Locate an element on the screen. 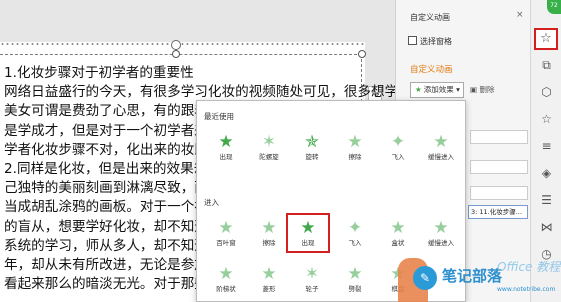 The width and height of the screenshot is (561, 302). custom-animation-toolbar-button: ☆ is located at coordinates (546, 39).